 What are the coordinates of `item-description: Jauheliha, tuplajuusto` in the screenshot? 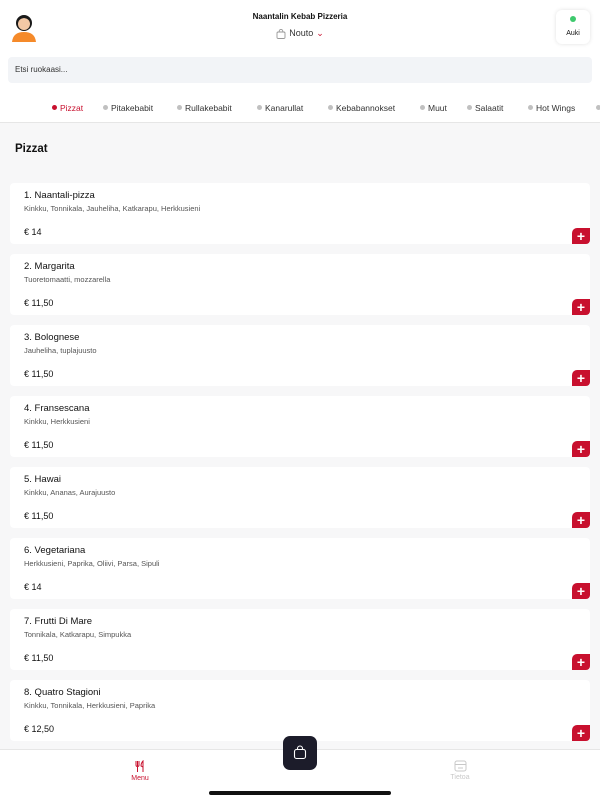 It's located at (60, 350).